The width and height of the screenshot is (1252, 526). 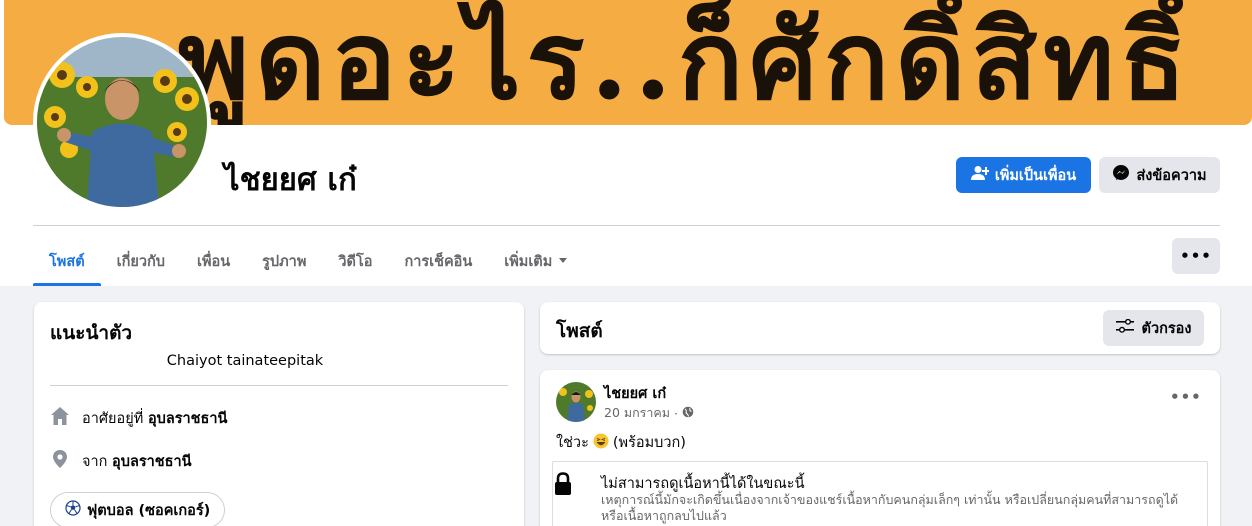 What do you see at coordinates (245, 361) in the screenshot?
I see `bio-text: Chaiyot tainateepitak` at bounding box center [245, 361].